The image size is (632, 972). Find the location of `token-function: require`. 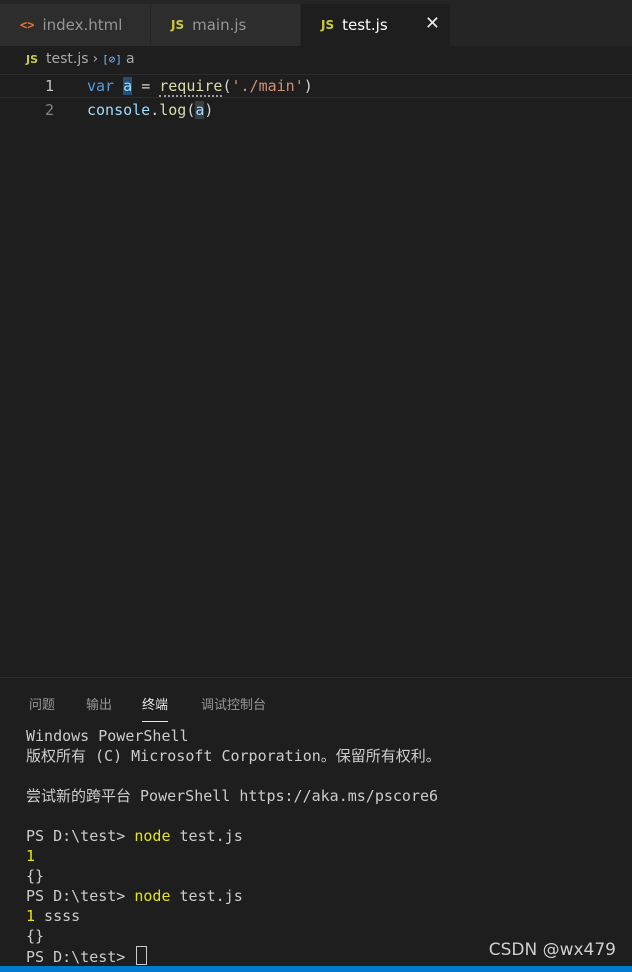

token-function: require is located at coordinates (191, 87).